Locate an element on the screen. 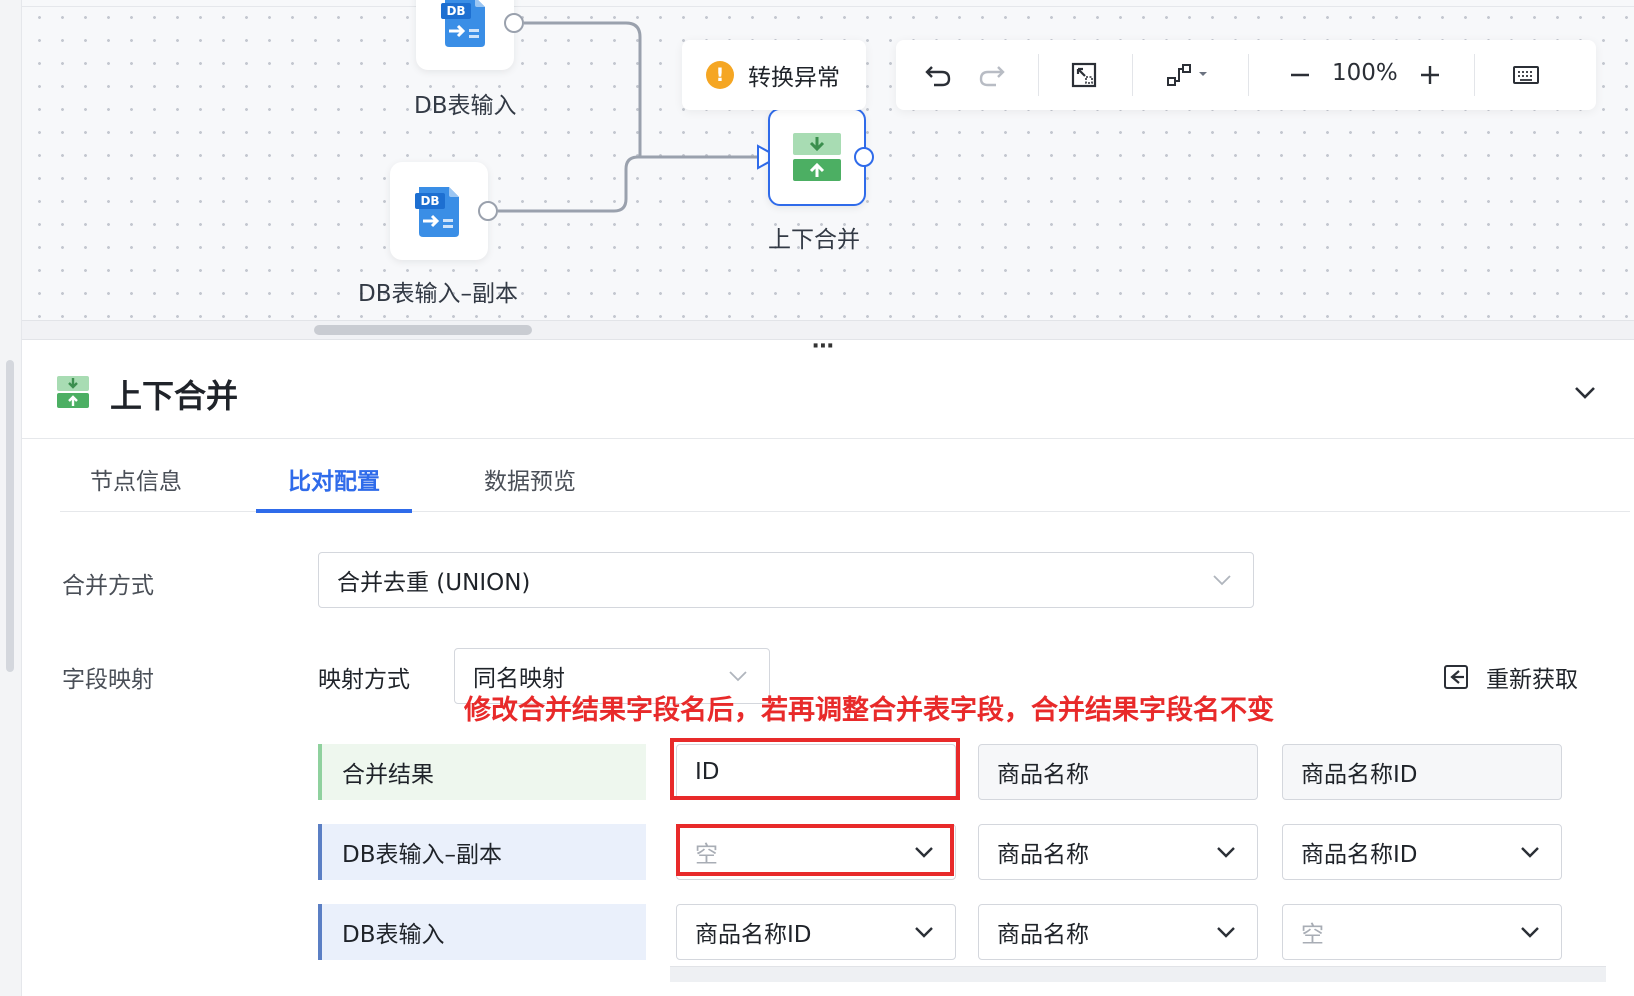 The height and width of the screenshot is (996, 1634). fit-view-button is located at coordinates (1084, 75).